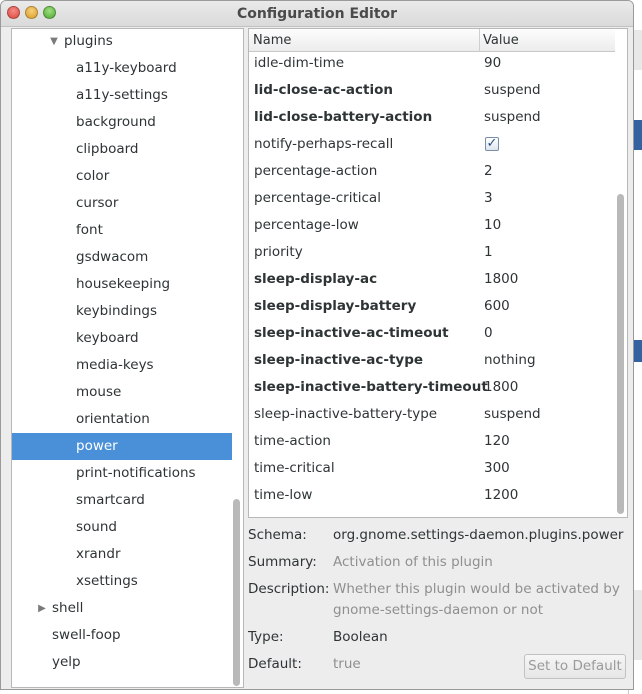  What do you see at coordinates (488, 171) in the screenshot?
I see `key-value: 2` at bounding box center [488, 171].